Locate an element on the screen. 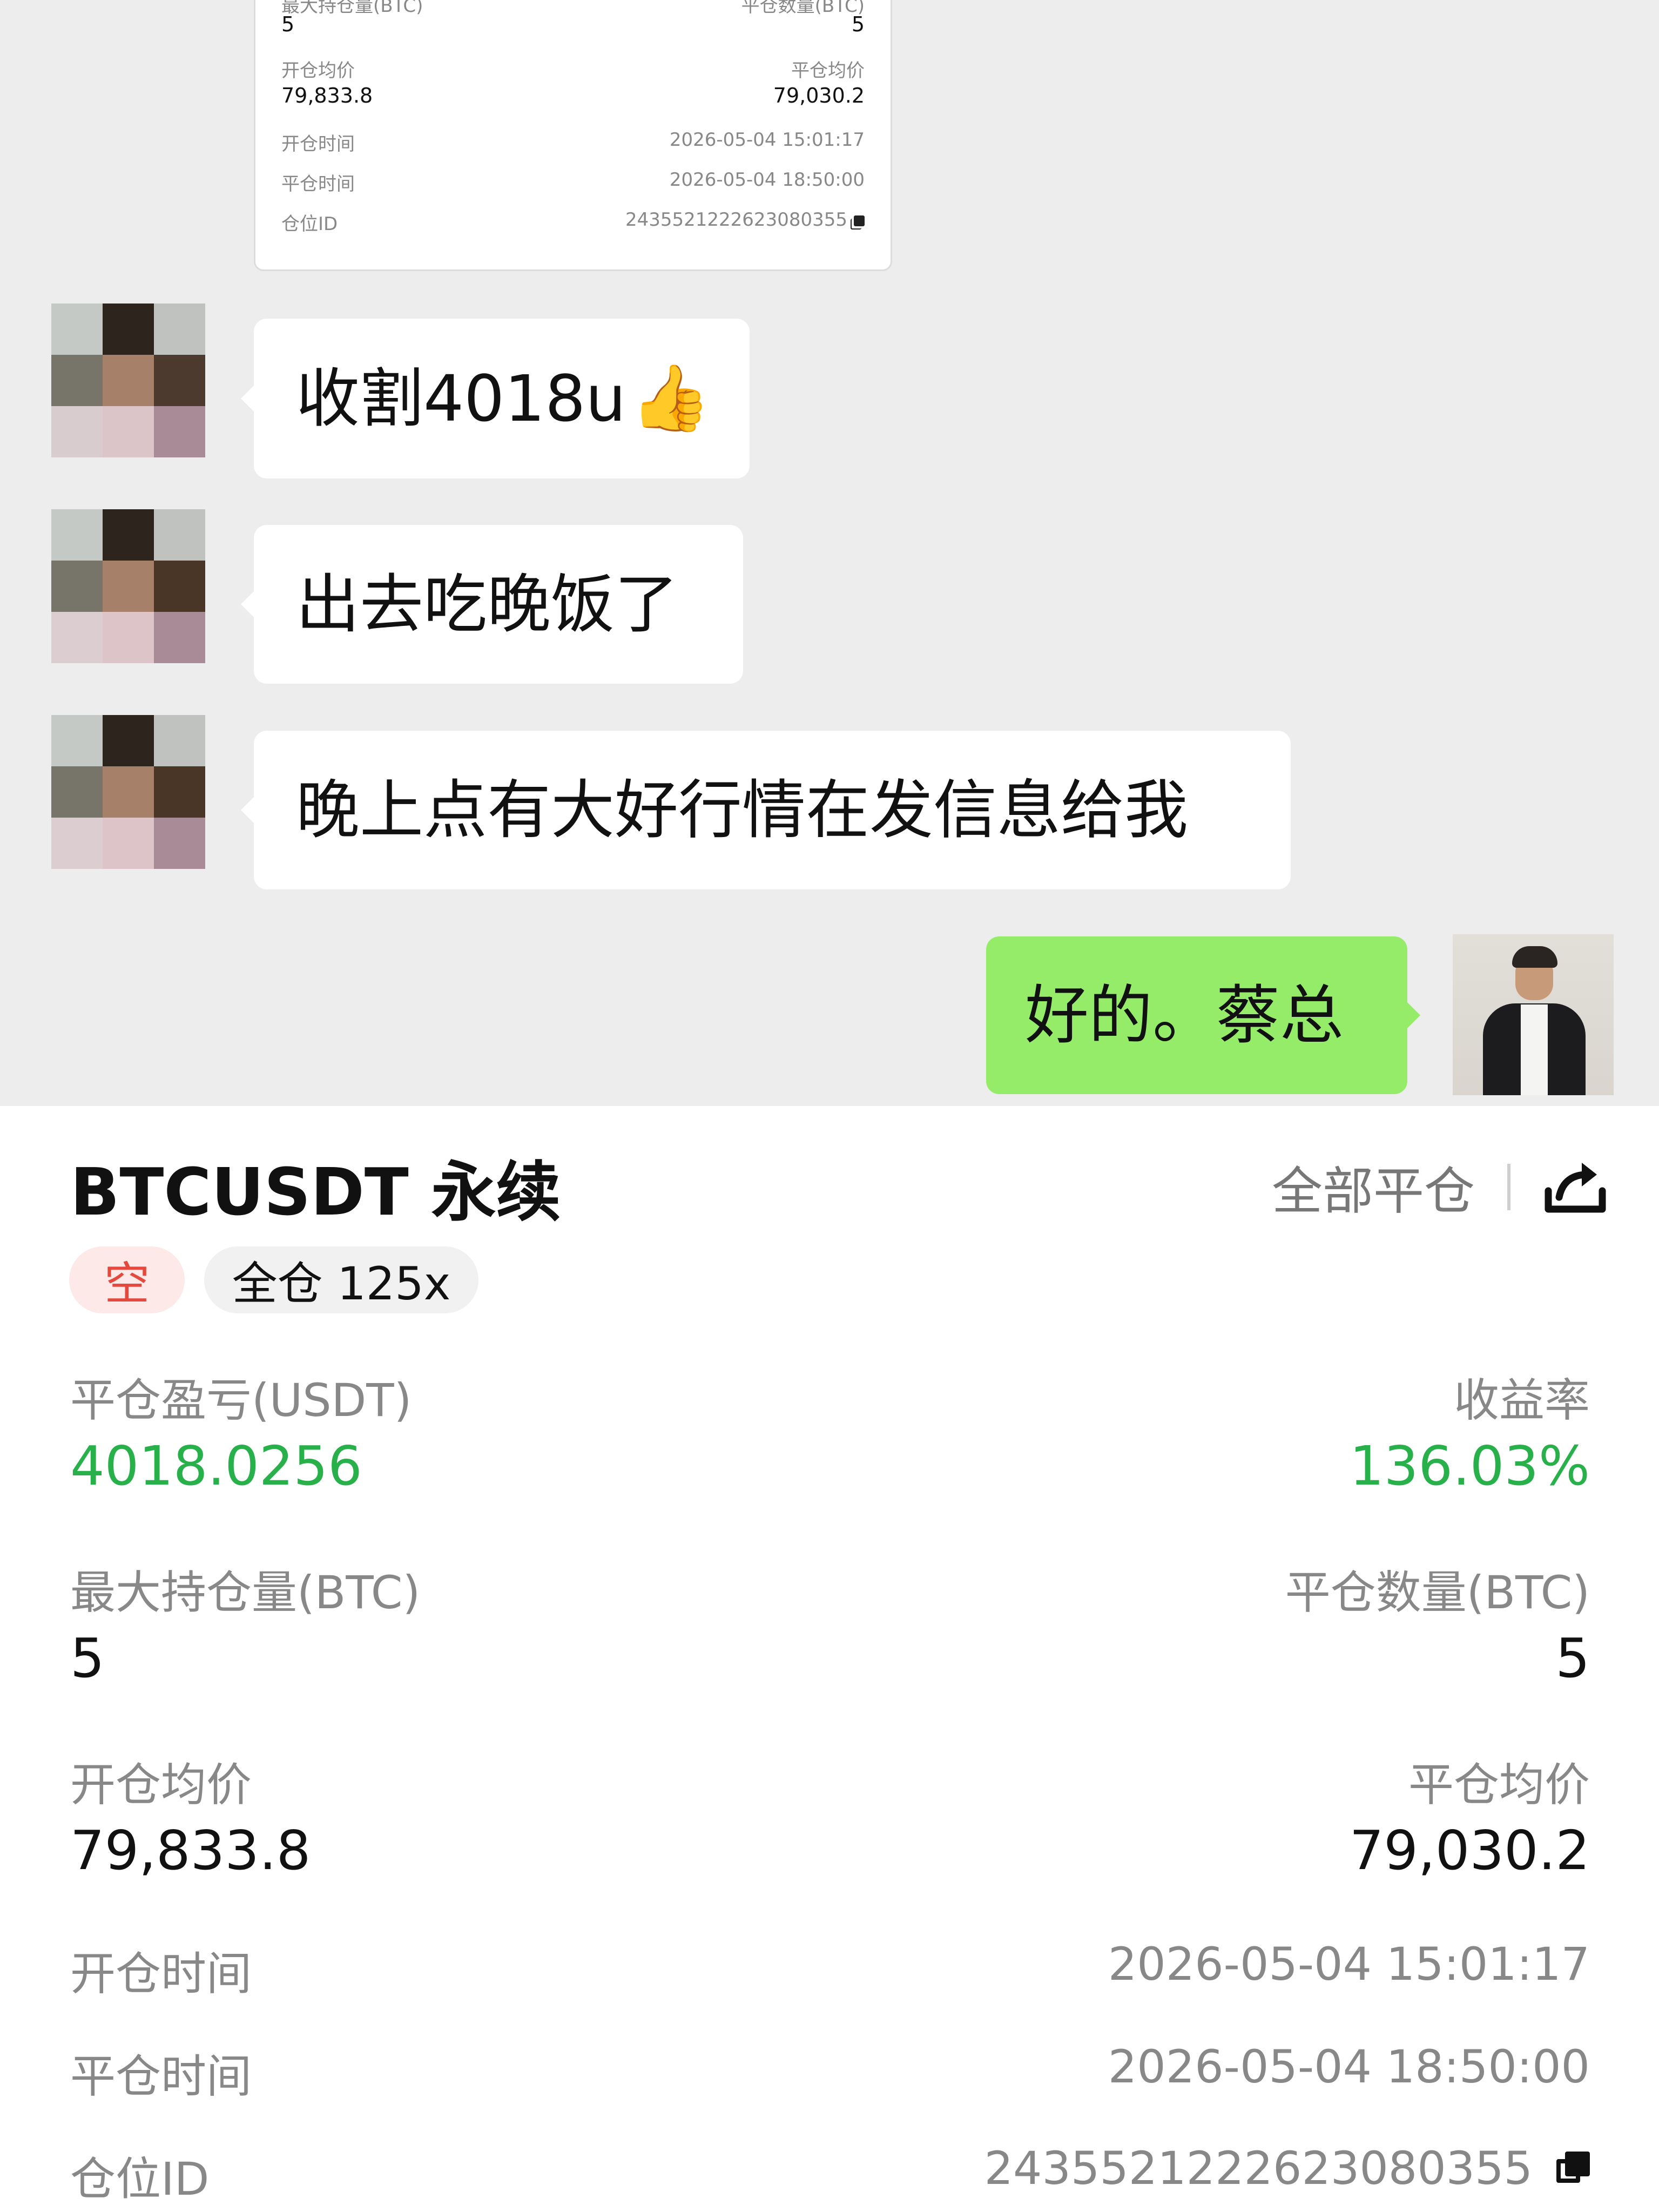 The image size is (1659, 2212). mini-close-qty-value: 5 is located at coordinates (858, 24).